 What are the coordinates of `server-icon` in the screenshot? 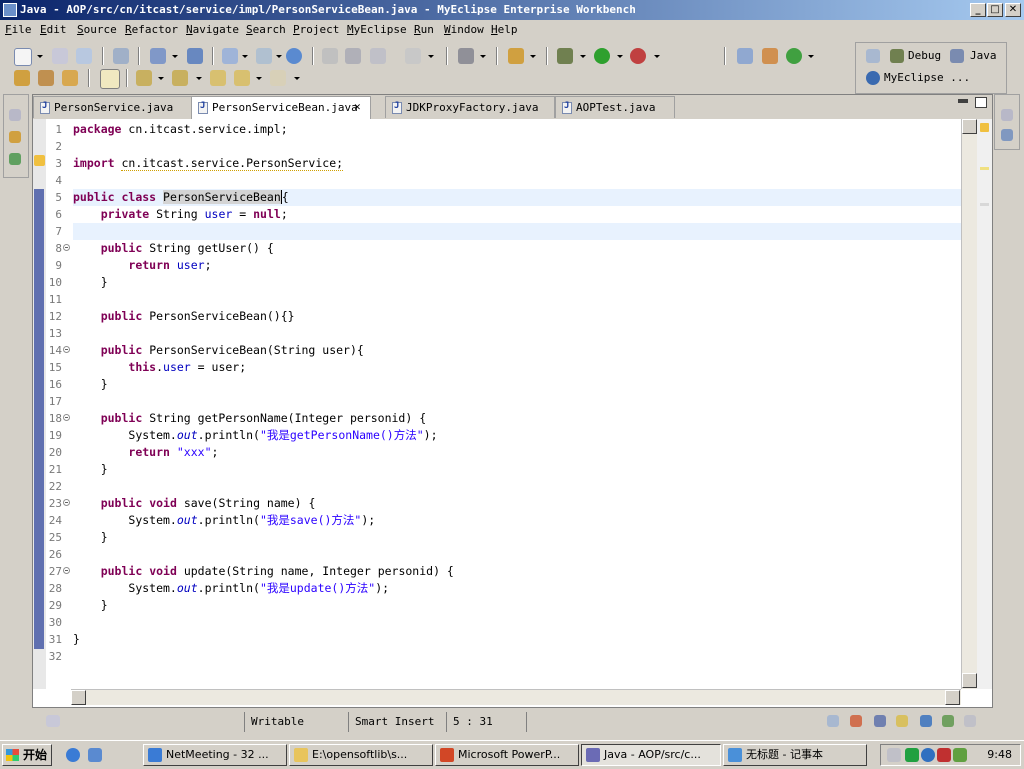 It's located at (121, 56).